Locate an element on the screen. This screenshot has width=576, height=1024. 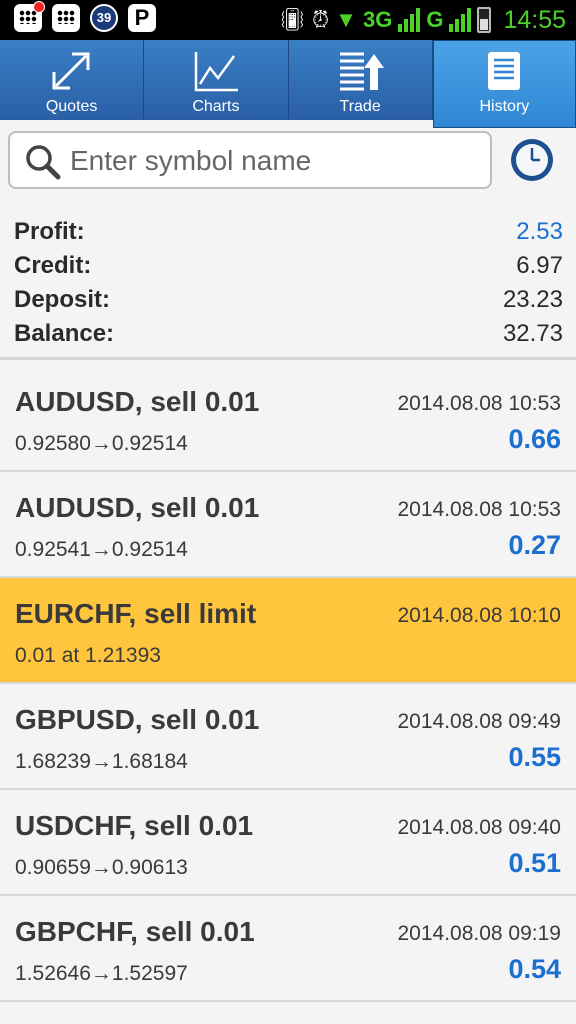
deposit-value: 23.23 is located at coordinates (532, 299).